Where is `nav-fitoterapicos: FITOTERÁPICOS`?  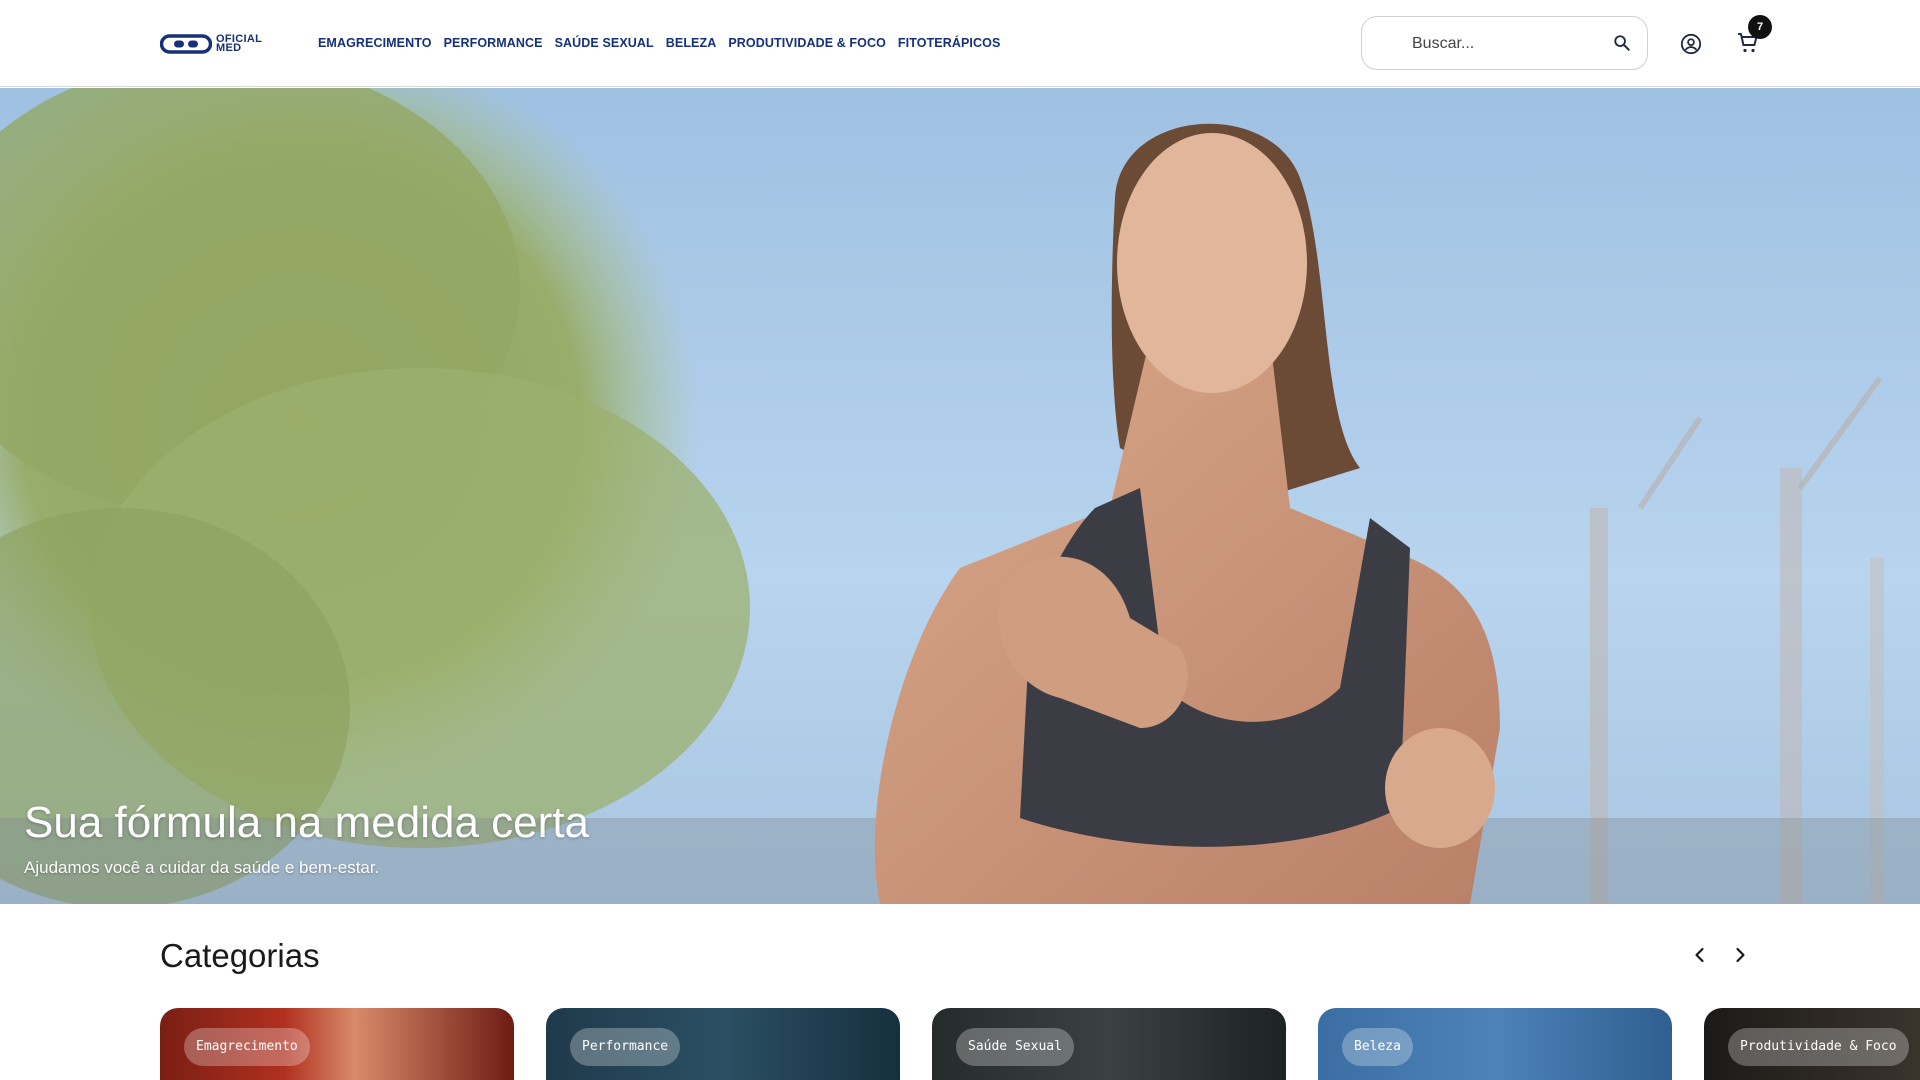
nav-fitoterapicos: FITOTERÁPICOS is located at coordinates (949, 43).